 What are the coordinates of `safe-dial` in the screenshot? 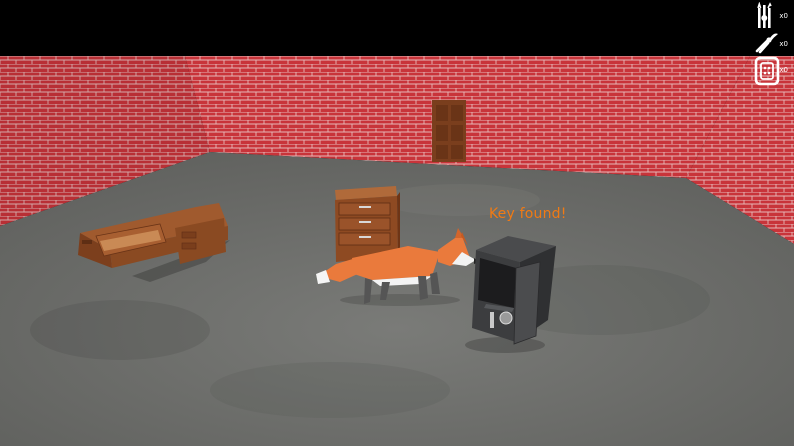 It's located at (506, 318).